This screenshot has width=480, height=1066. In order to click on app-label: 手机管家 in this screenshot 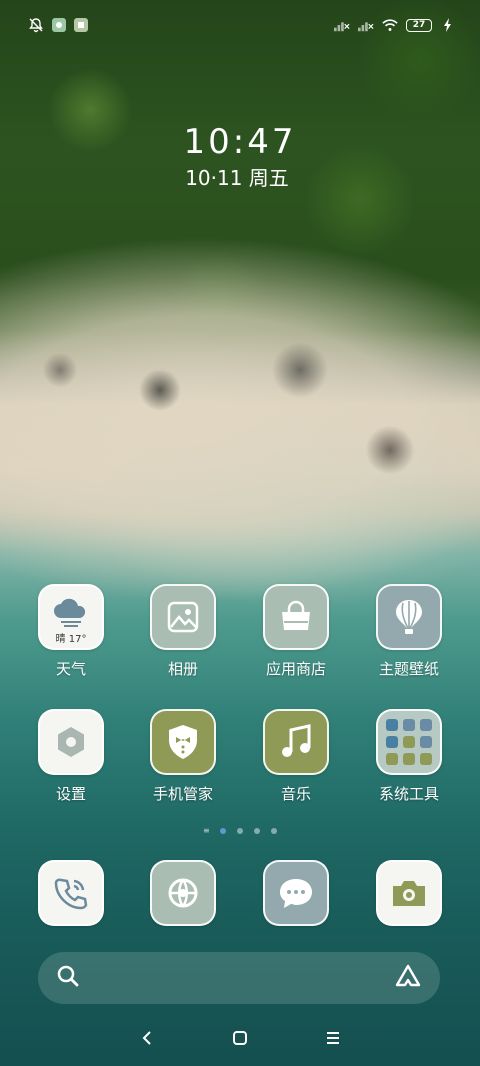, I will do `click(182, 794)`.